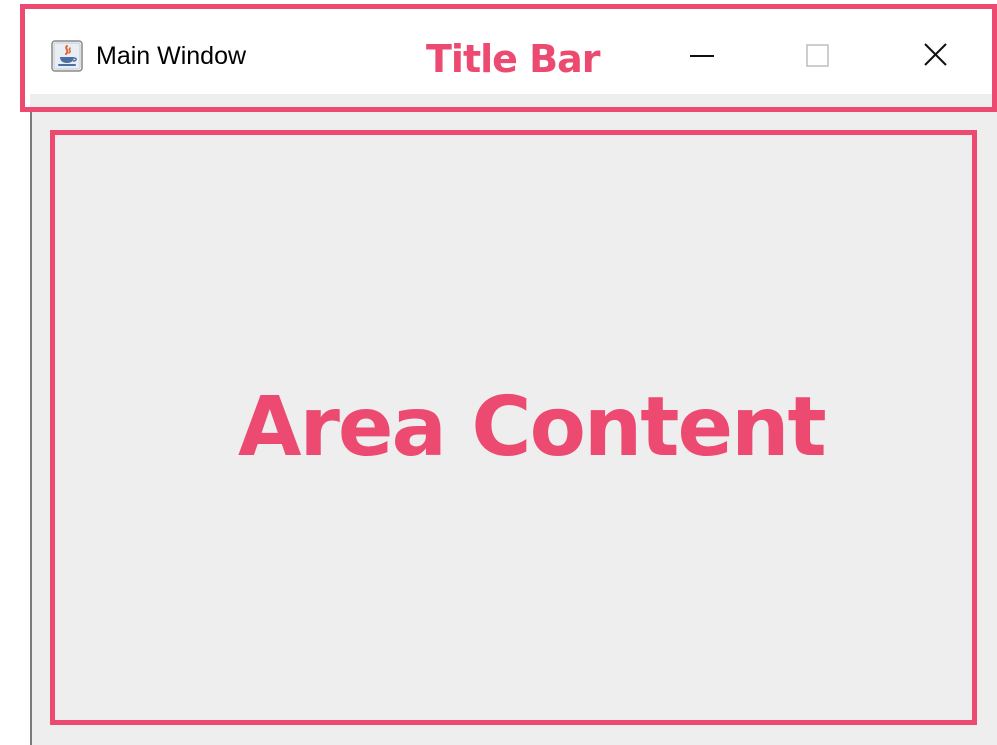  What do you see at coordinates (532, 427) in the screenshot?
I see `content-area-annotation-label: Area Content` at bounding box center [532, 427].